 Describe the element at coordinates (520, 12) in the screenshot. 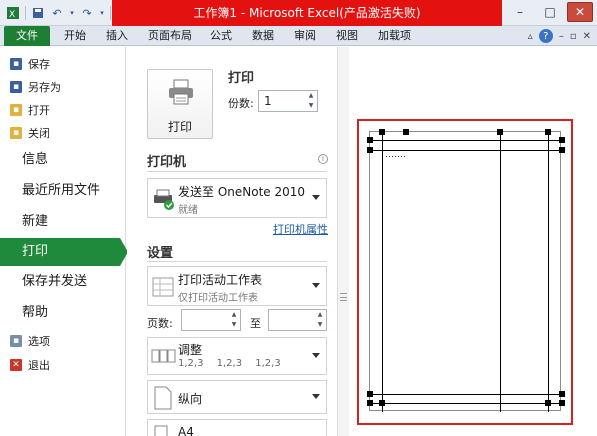

I see `minimize-button: –` at that location.